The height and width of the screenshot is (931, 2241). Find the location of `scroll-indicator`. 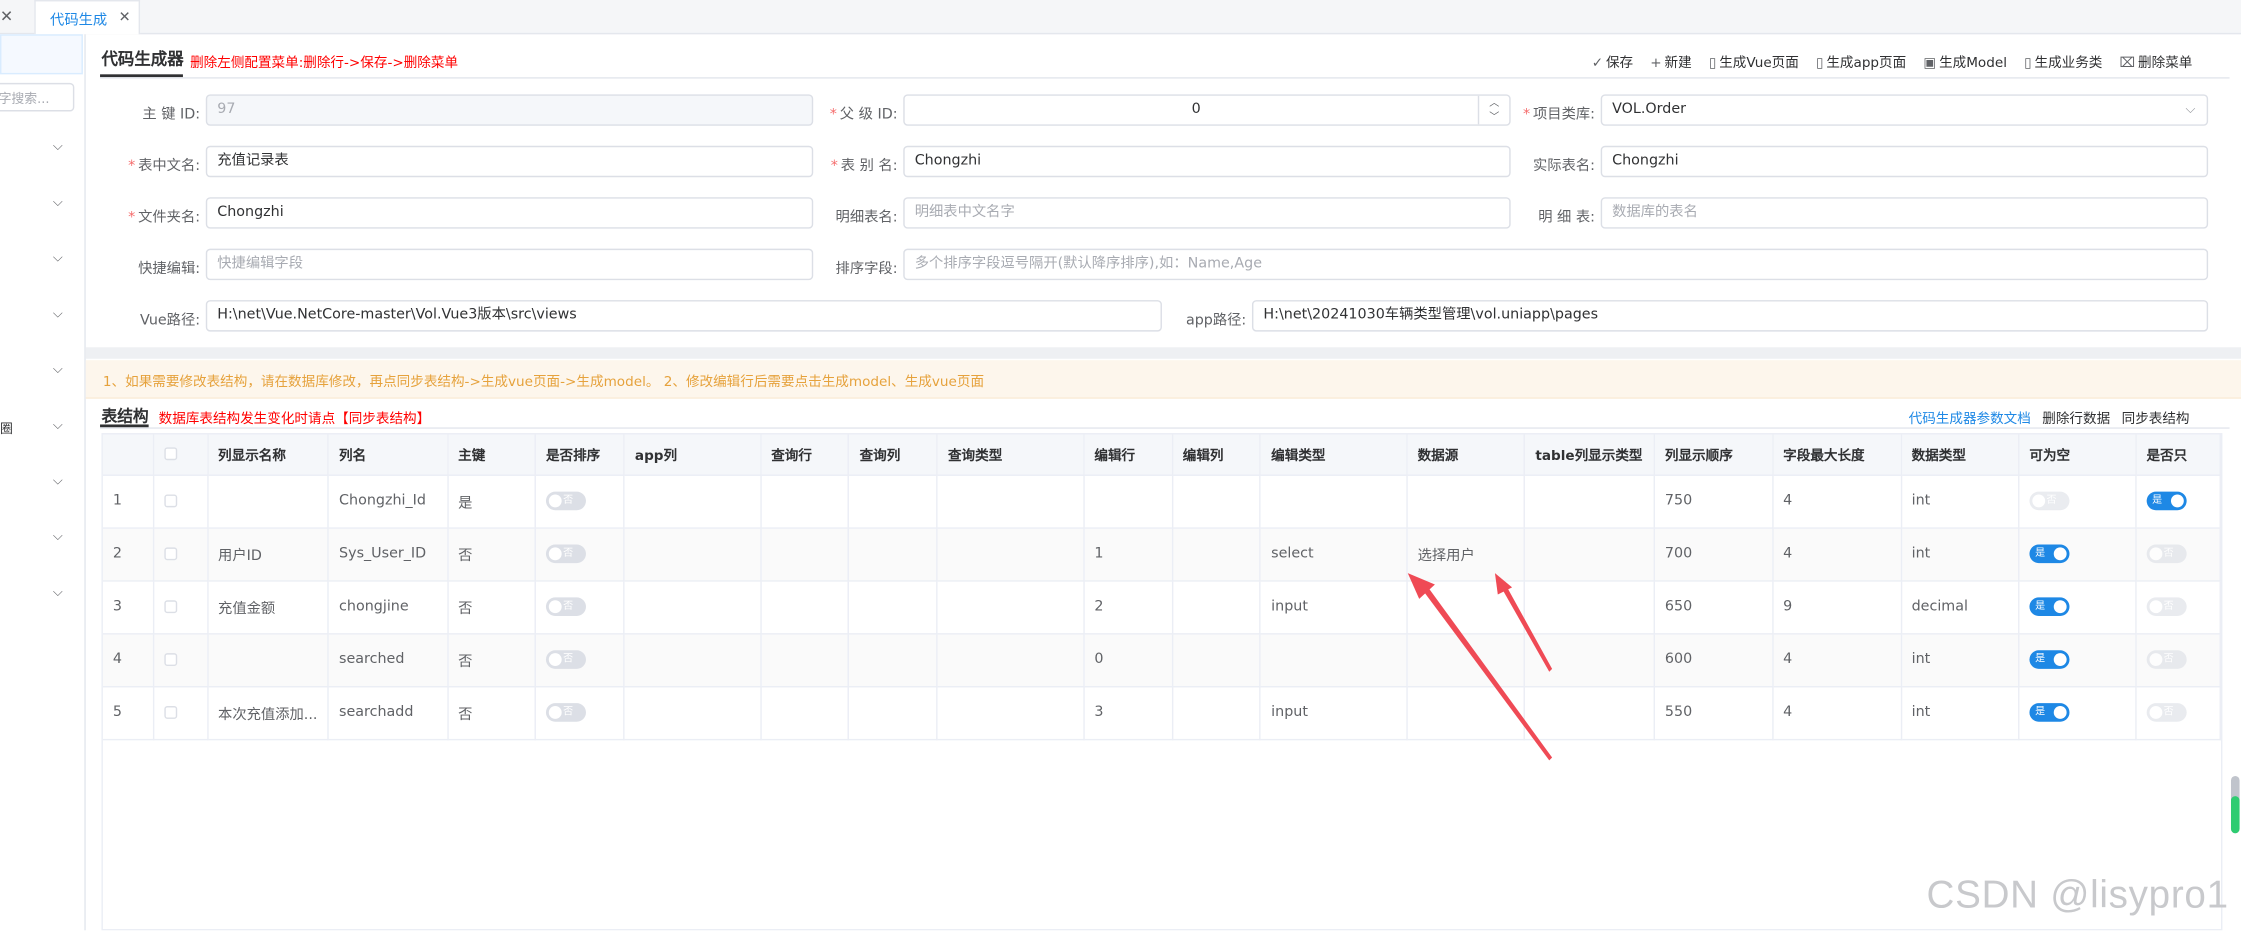

scroll-indicator is located at coordinates (2235, 815).